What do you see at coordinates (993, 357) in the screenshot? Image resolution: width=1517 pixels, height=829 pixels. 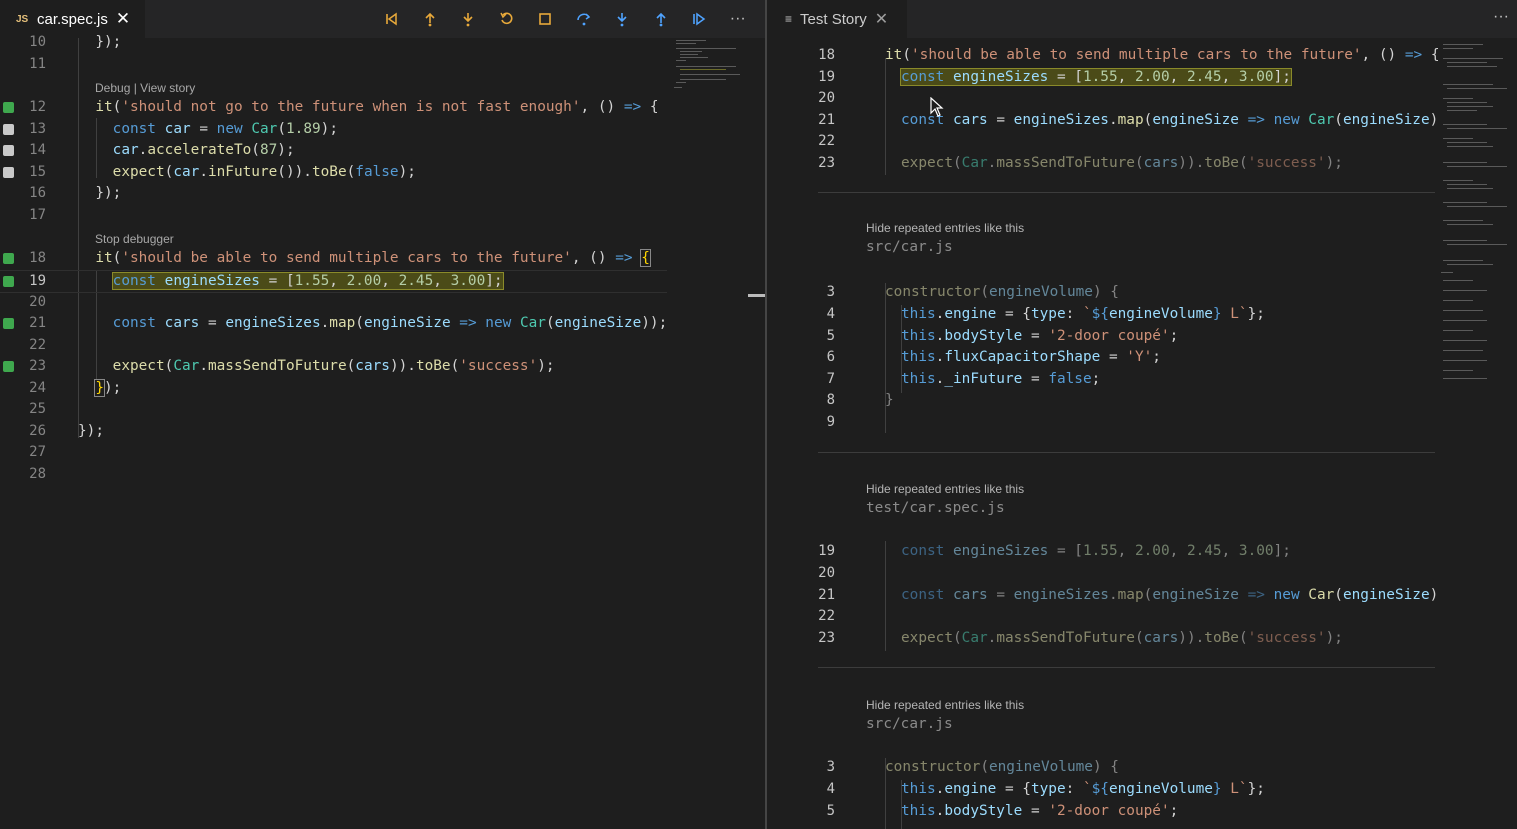 I see `code-line: 6 this.fluxCapacitorShape = 'Y';` at bounding box center [993, 357].